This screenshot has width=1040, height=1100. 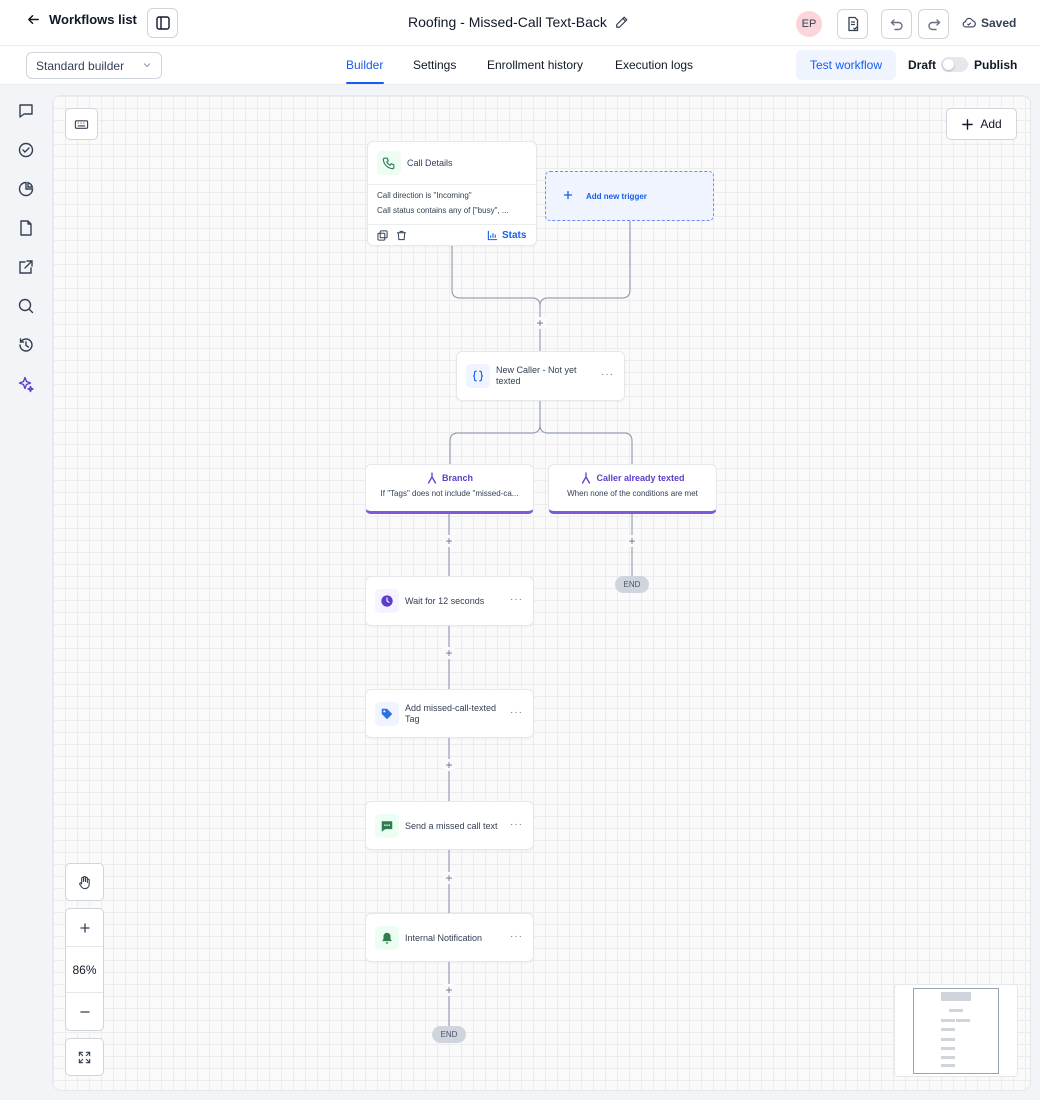 What do you see at coordinates (387, 938) in the screenshot?
I see `bell-icon` at bounding box center [387, 938].